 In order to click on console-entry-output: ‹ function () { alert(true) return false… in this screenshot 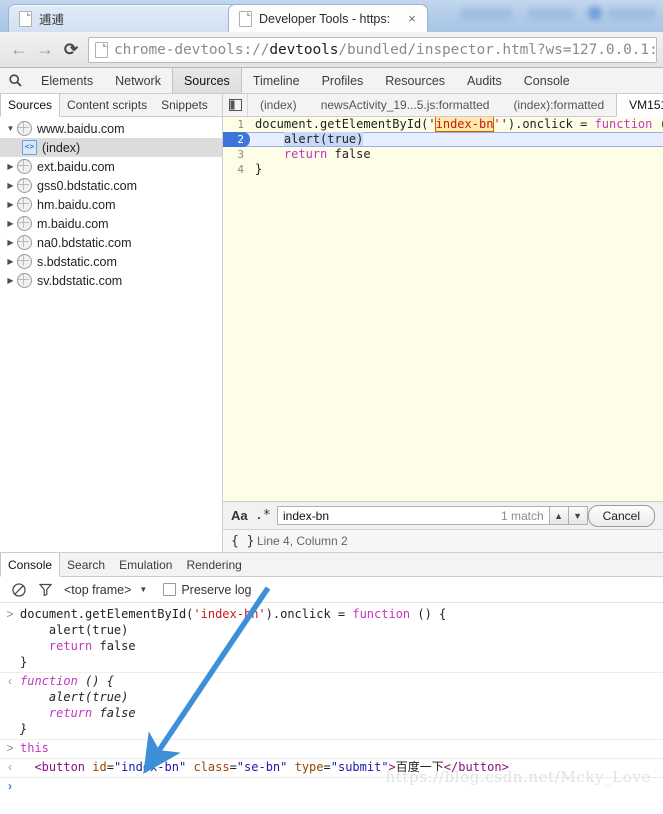, I will do `click(331, 705)`.